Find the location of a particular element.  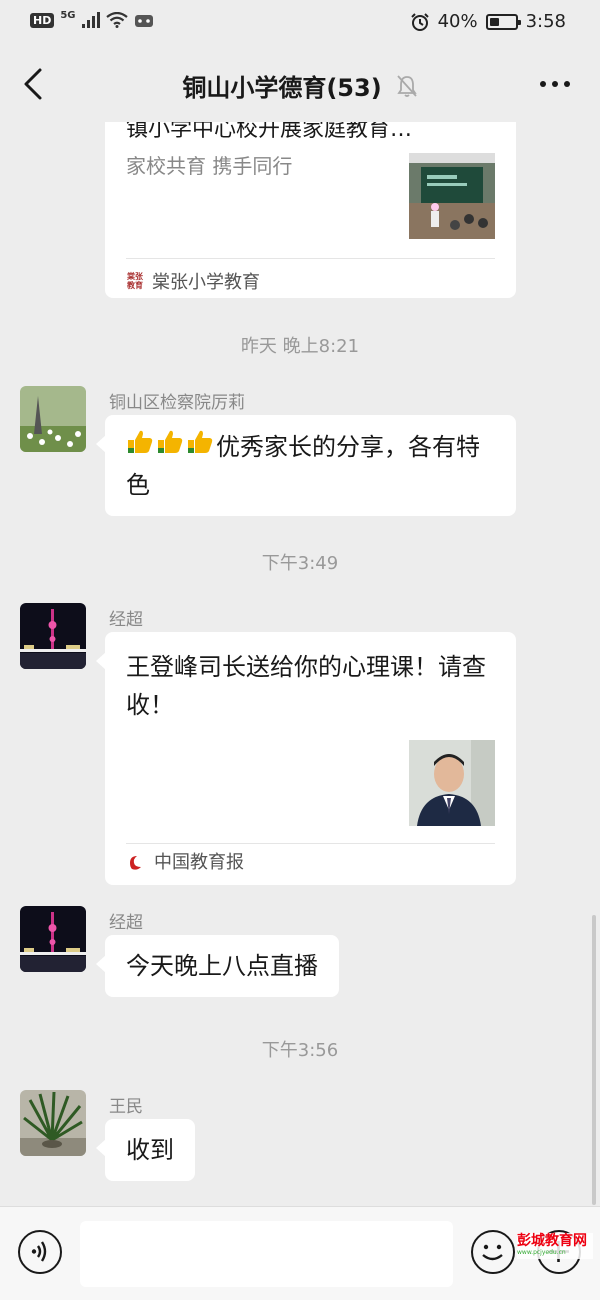

sender-name: 铜山区检察院厉莉 is located at coordinates (177, 403).